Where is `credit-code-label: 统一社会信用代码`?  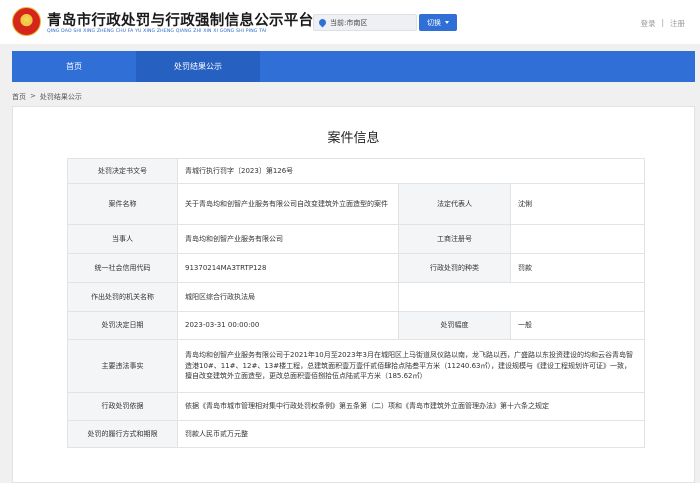 credit-code-label: 统一社会信用代码 is located at coordinates (122, 268).